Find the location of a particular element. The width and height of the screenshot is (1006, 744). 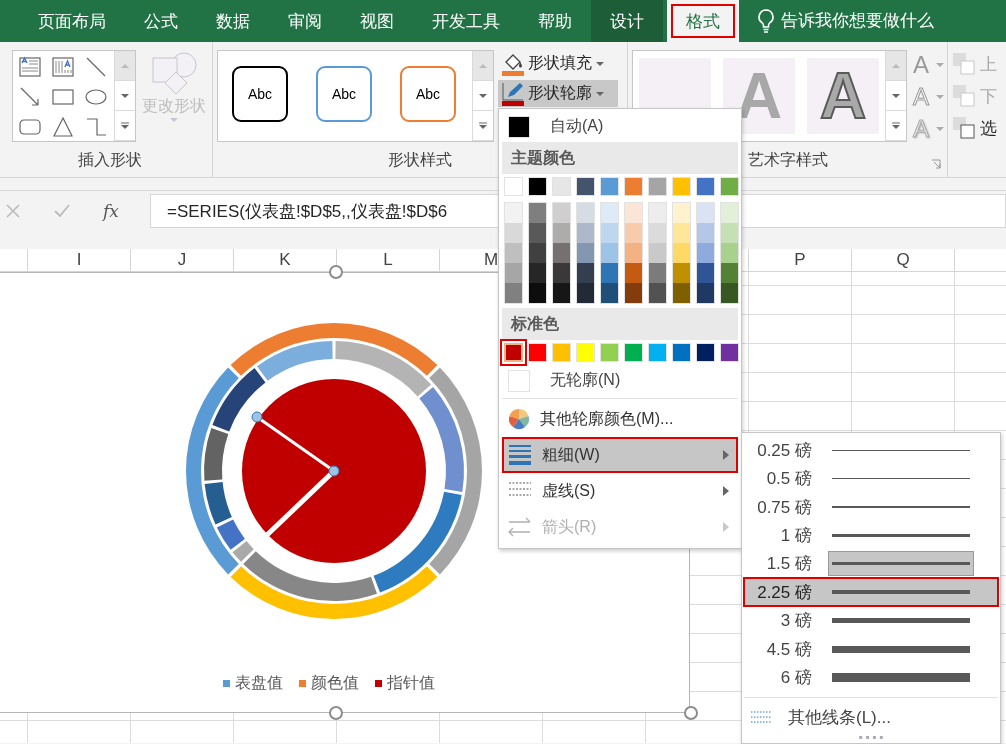

ribbon-tab: 视图 is located at coordinates (377, 21).